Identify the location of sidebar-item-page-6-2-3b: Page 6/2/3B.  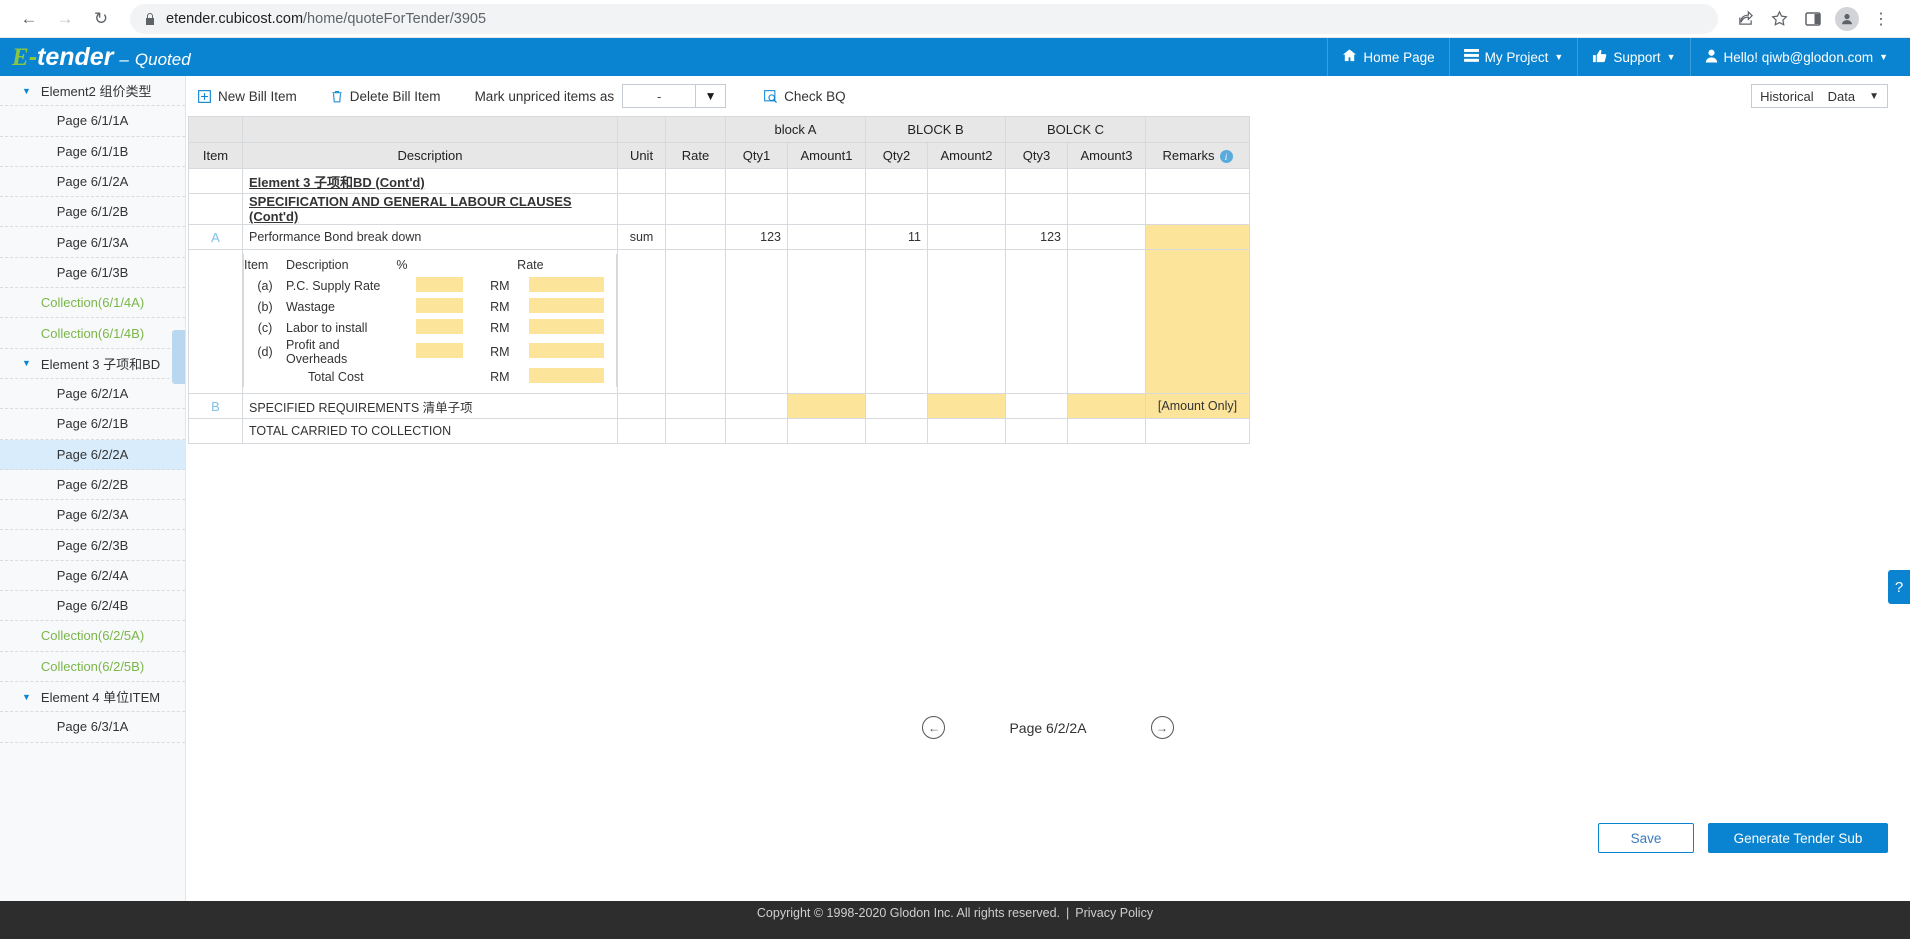
(92, 545).